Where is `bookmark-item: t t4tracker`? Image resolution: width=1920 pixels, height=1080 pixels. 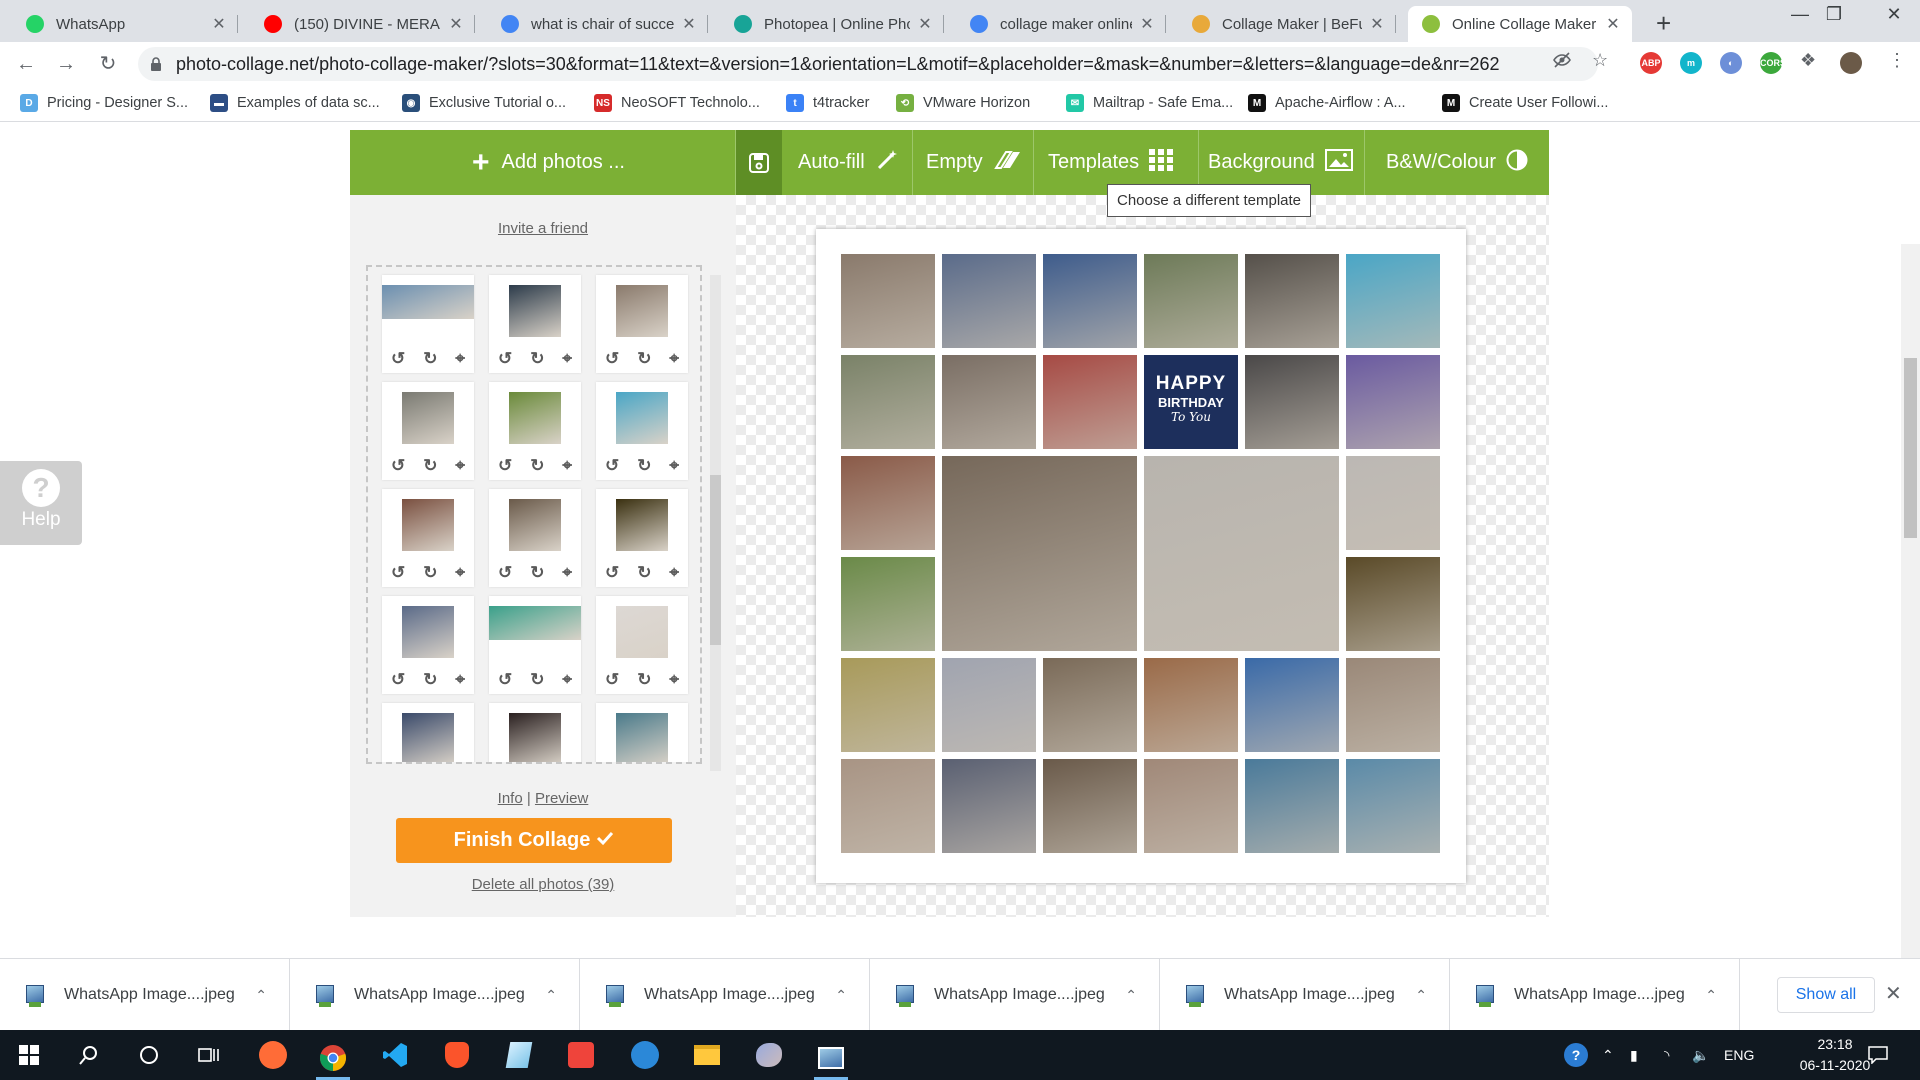
bookmark-item: t t4tracker is located at coordinates (827, 103).